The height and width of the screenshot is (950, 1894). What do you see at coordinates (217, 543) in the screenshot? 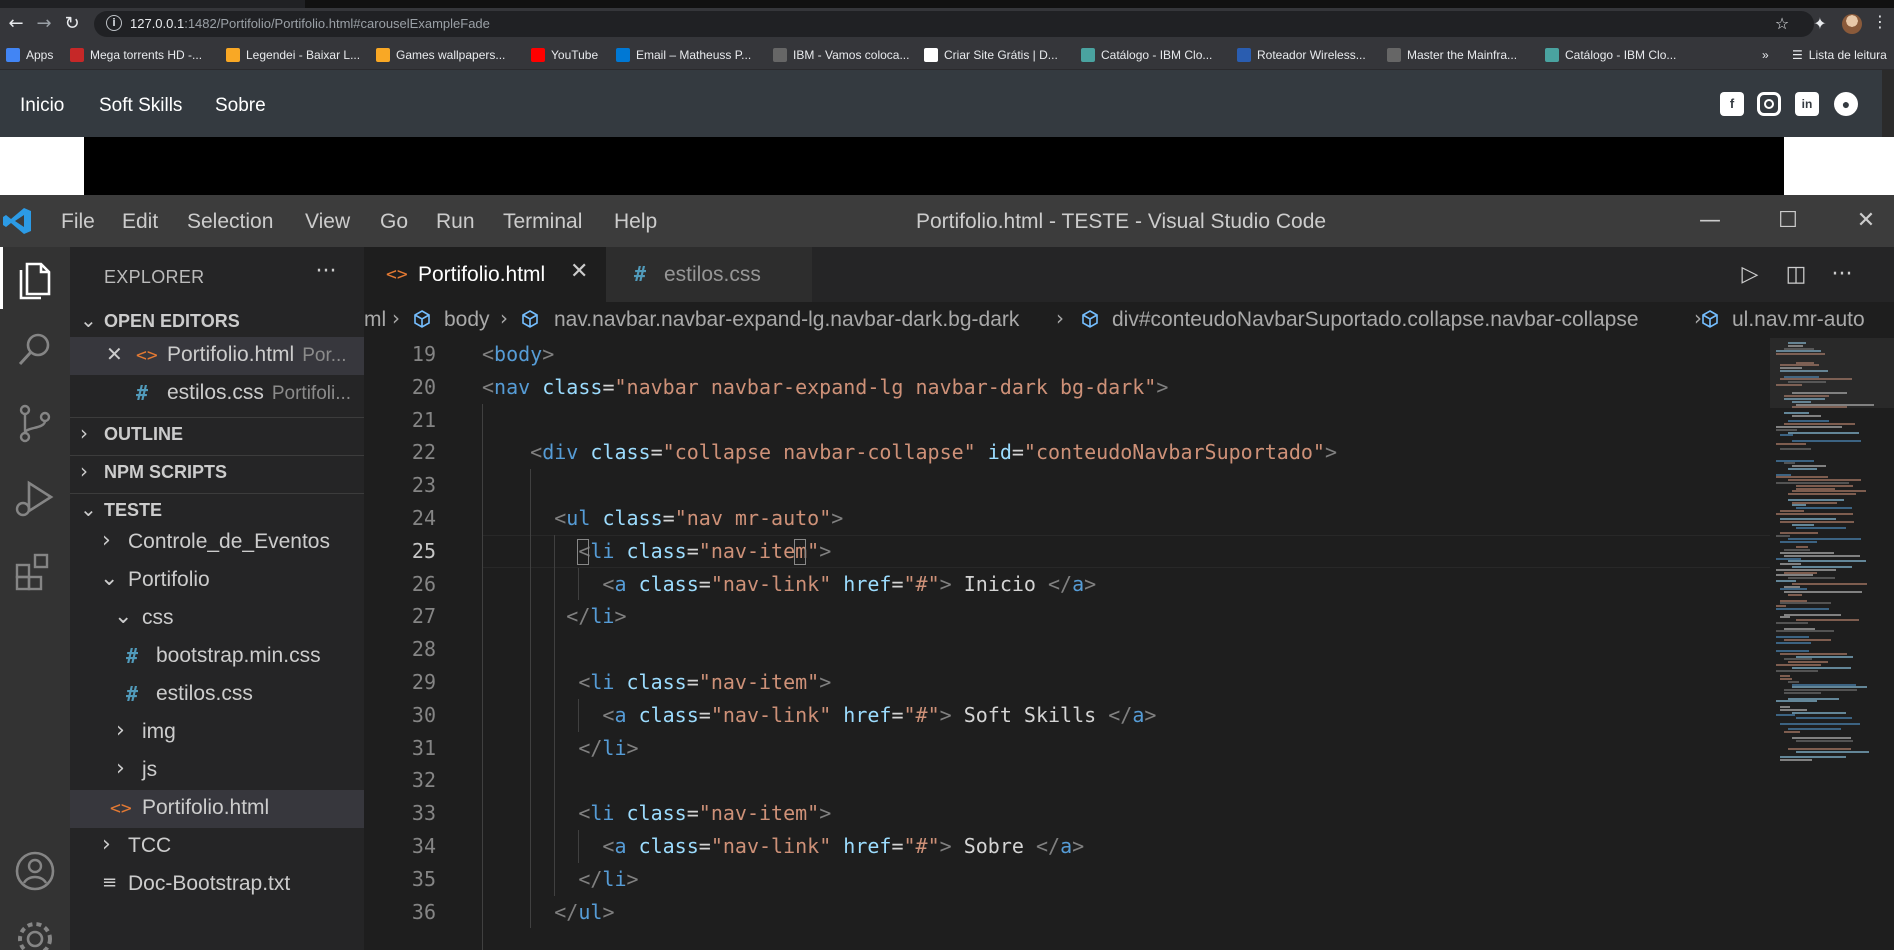
I see `tree-item-controle-de-eventos: › Controle_de_Eventos` at bounding box center [217, 543].